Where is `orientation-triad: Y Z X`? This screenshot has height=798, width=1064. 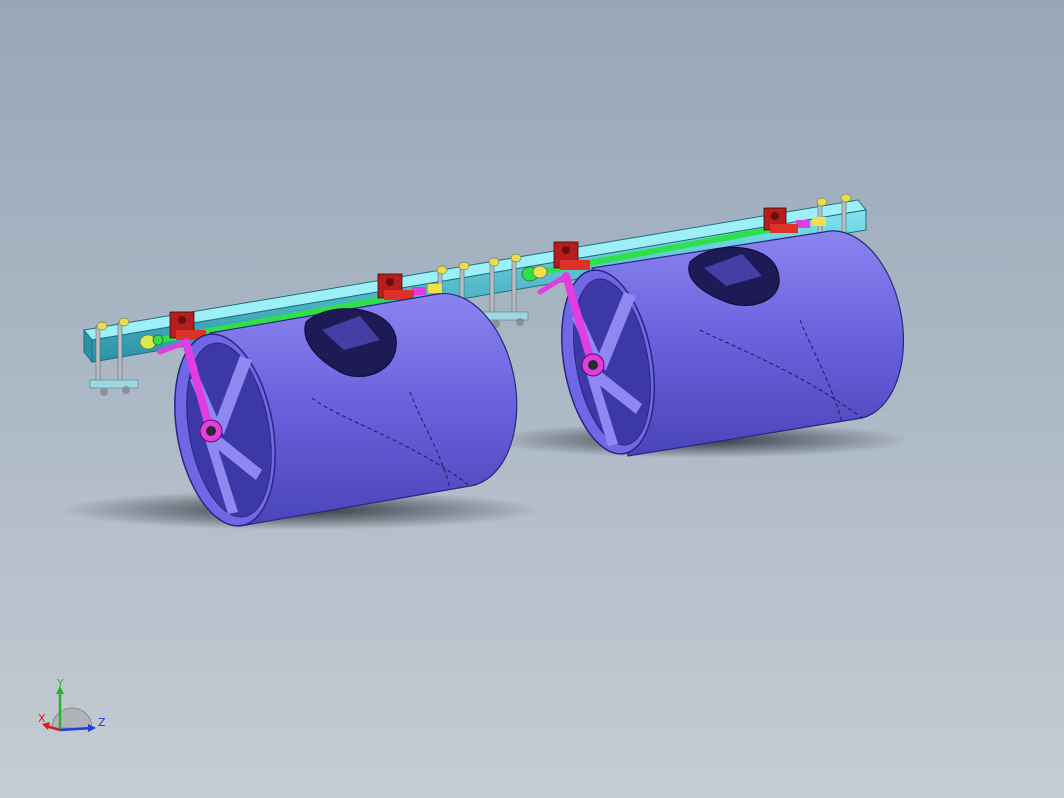 orientation-triad: Y Z X is located at coordinates (72, 711).